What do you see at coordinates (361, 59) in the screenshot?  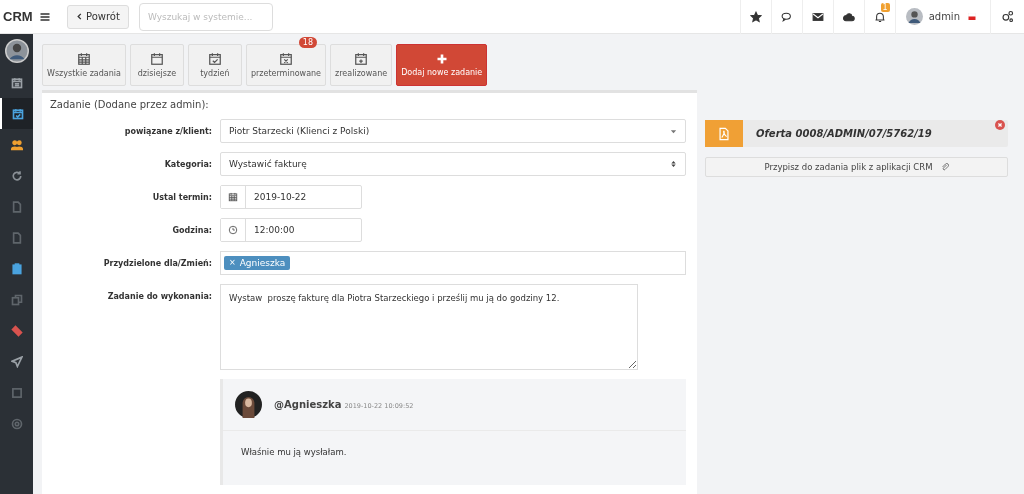 I see `calendar-plus-icon` at bounding box center [361, 59].